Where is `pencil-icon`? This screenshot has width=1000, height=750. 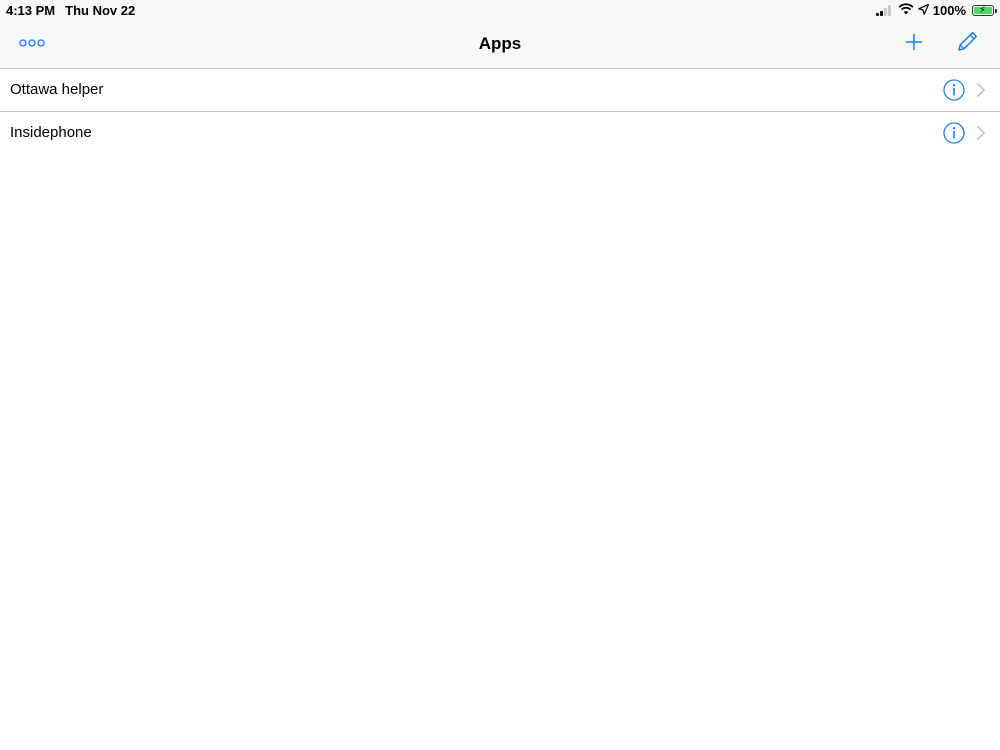
pencil-icon is located at coordinates (967, 44).